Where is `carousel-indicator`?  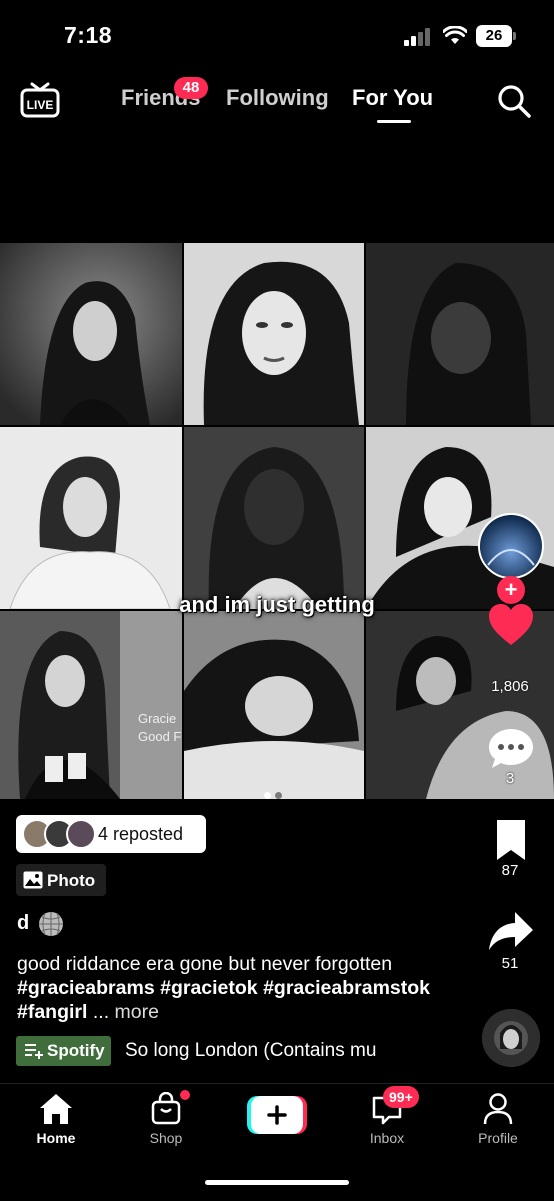
carousel-indicator is located at coordinates (275, 795).